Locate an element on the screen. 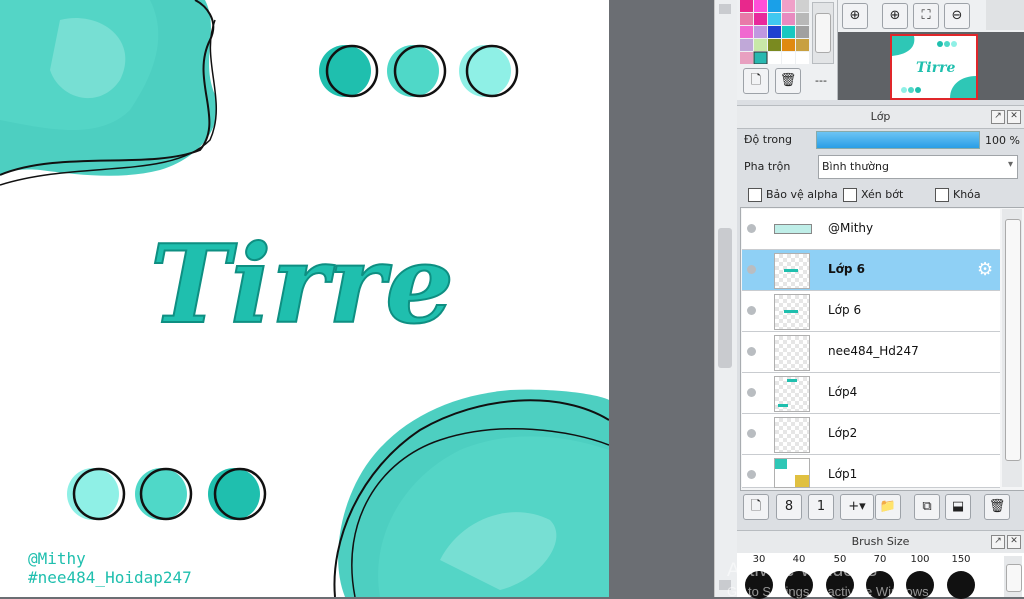 The width and height of the screenshot is (1024, 599). checkbox-lock-label: Khóa is located at coordinates (967, 194).